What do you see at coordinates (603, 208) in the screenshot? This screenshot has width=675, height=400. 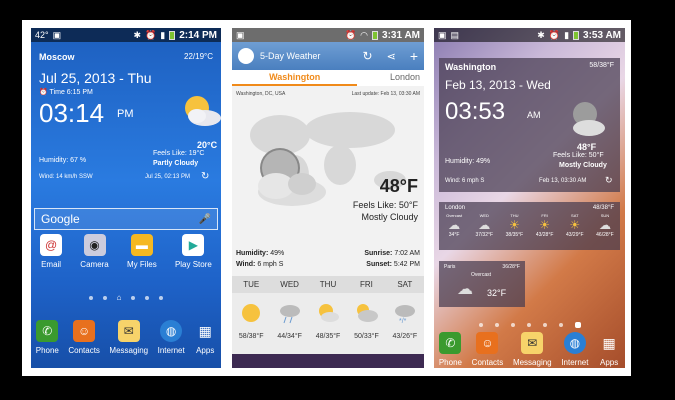 I see `london-hi-lo: 48/38°F` at bounding box center [603, 208].